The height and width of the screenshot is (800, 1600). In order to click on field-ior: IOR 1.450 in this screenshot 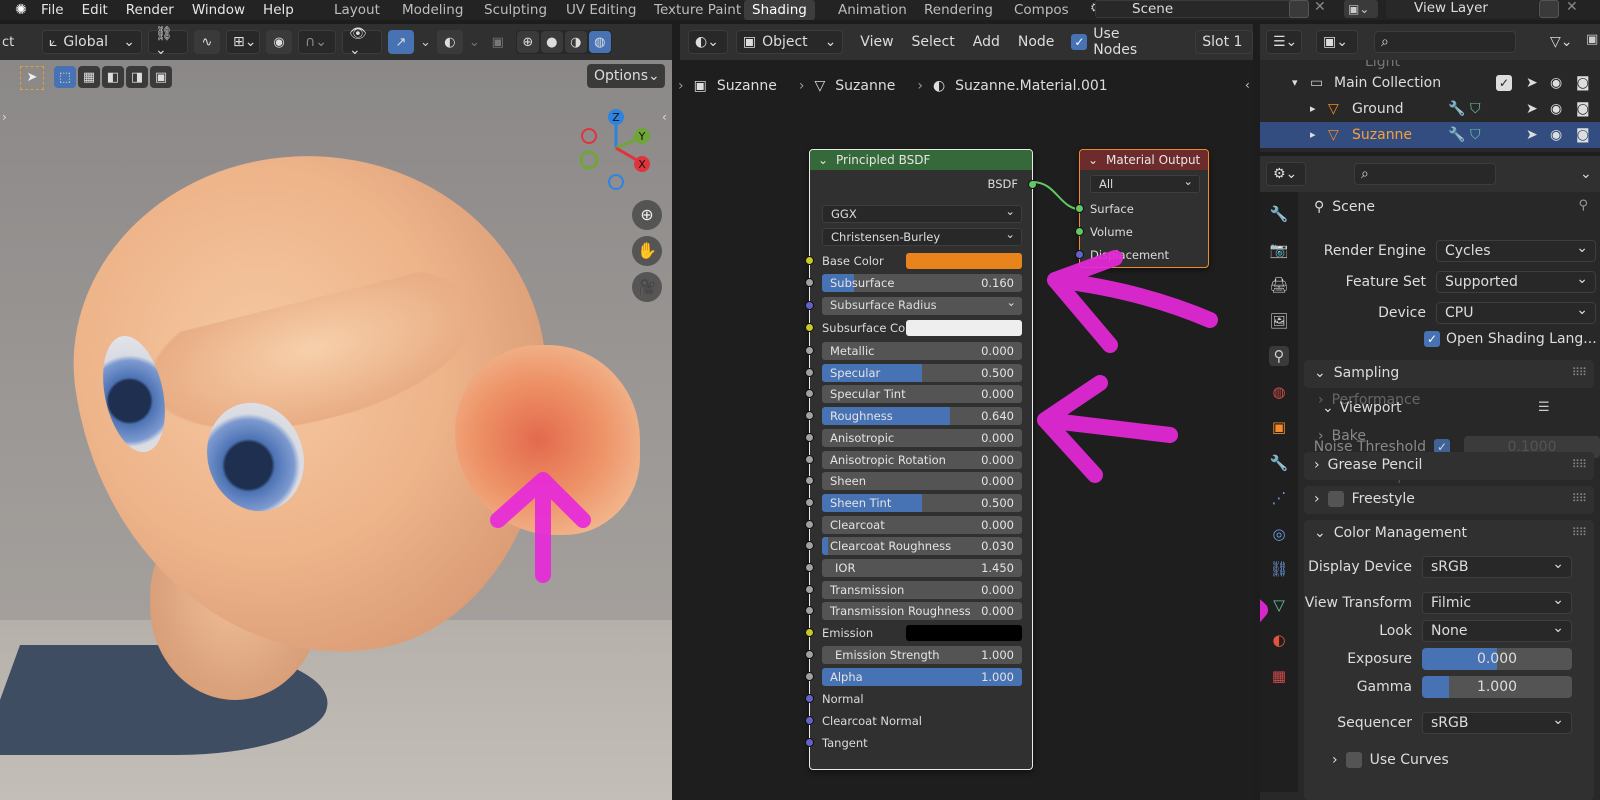, I will do `click(922, 568)`.